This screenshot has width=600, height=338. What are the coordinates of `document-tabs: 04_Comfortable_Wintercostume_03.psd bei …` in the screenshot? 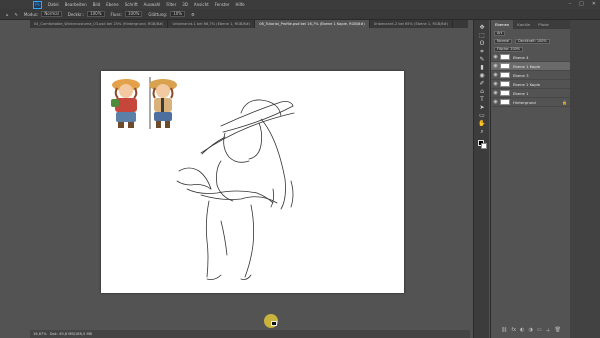 It's located at (249, 24).